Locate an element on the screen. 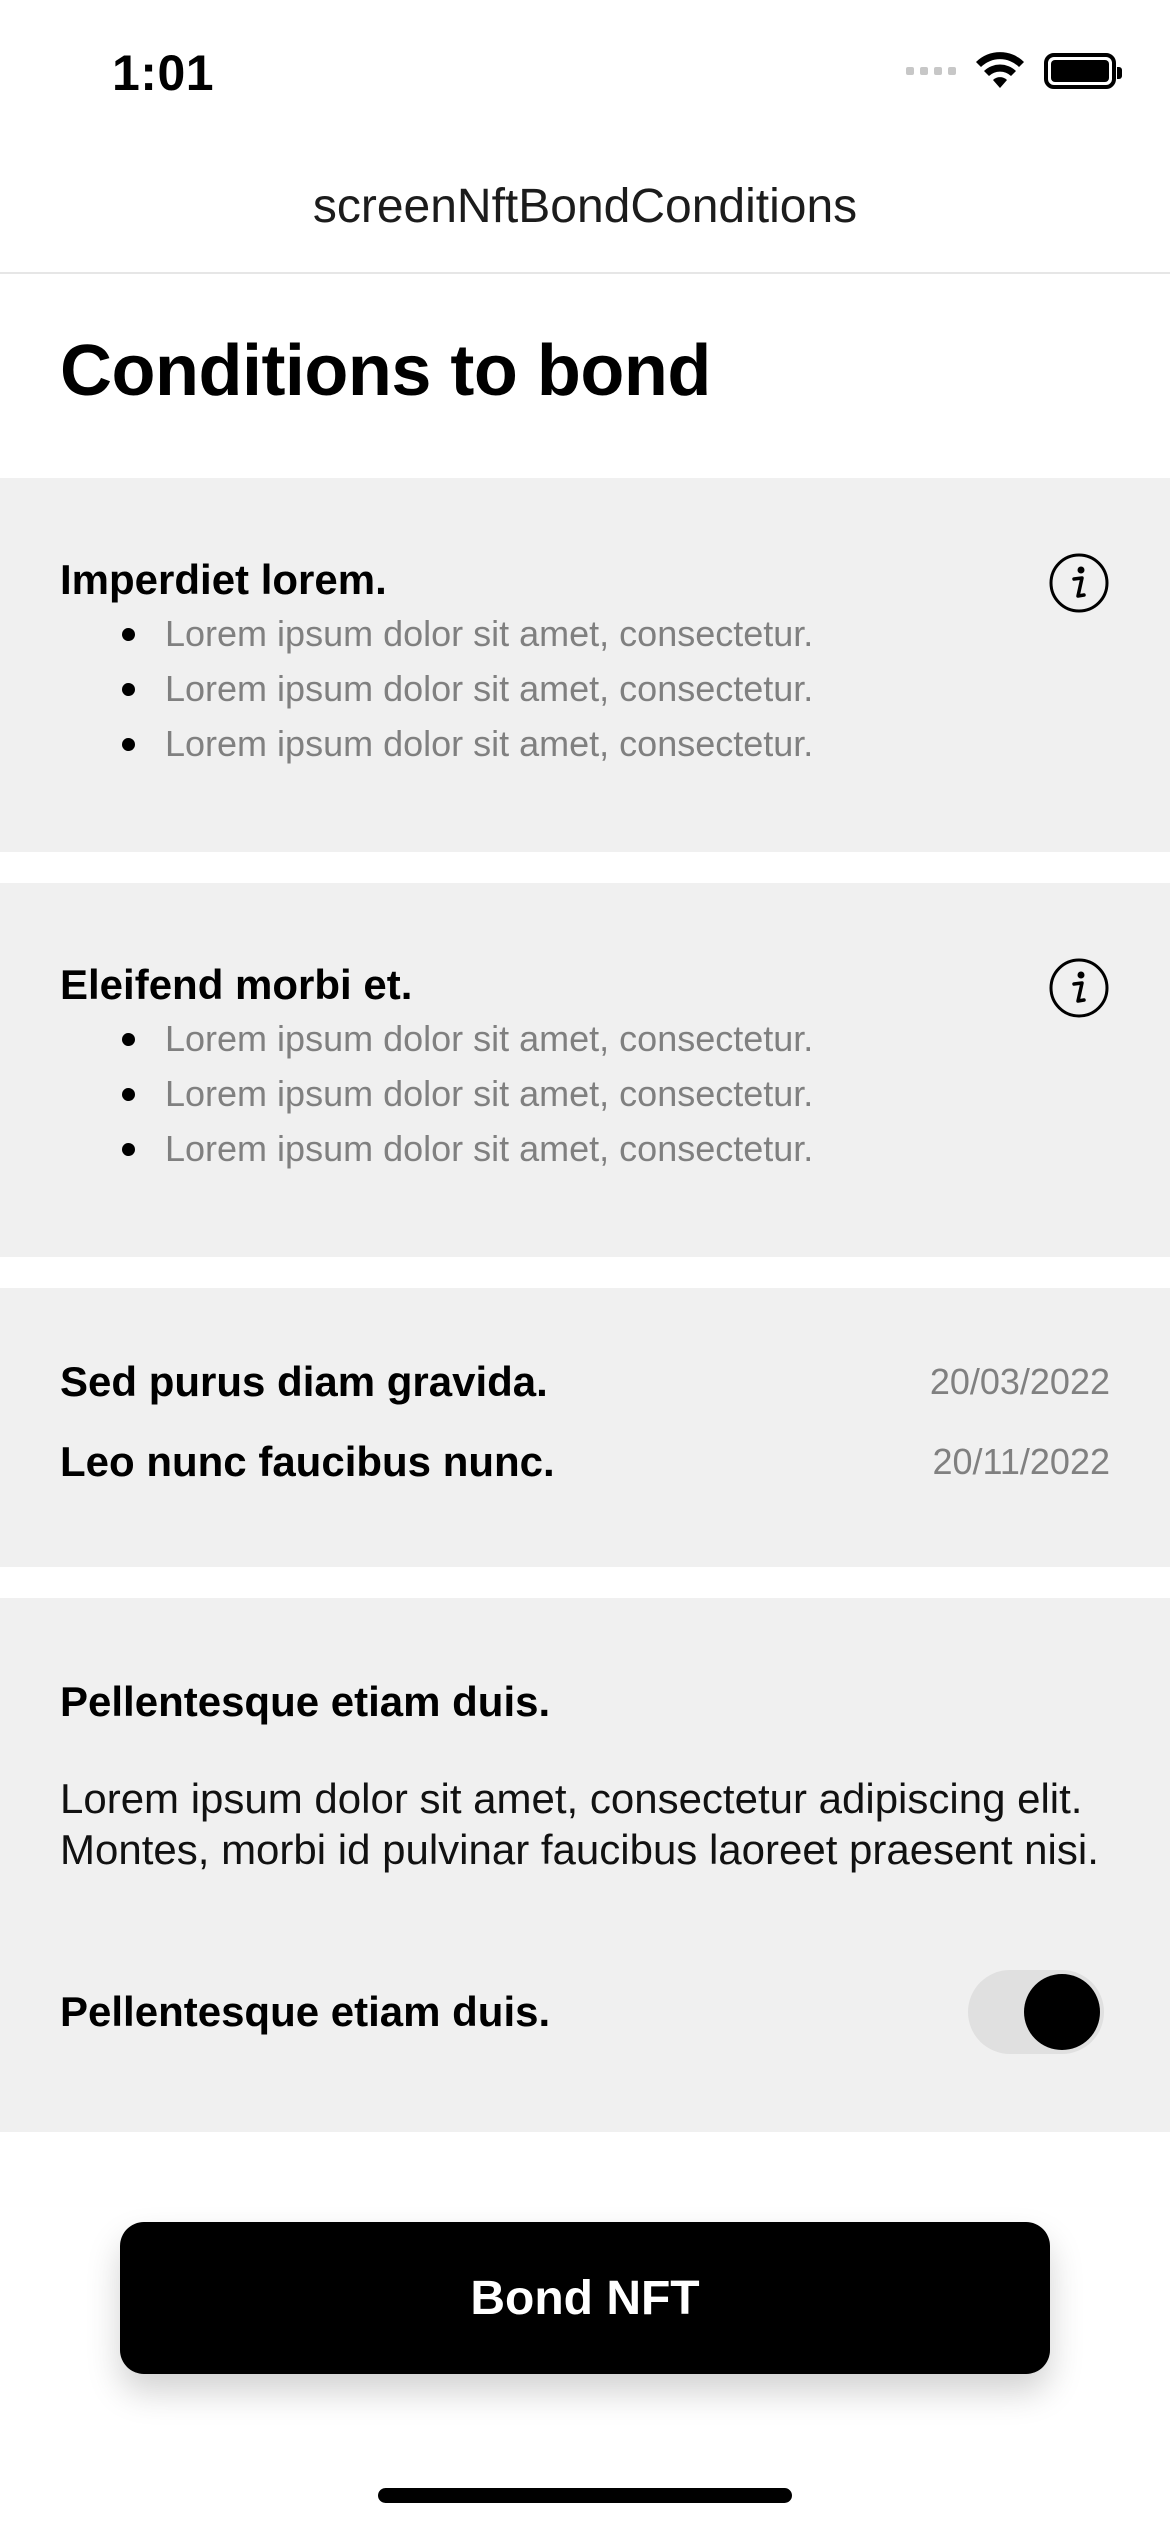 The height and width of the screenshot is (2532, 1170). date-label: Sed purus diam gravida. is located at coordinates (304, 1381).